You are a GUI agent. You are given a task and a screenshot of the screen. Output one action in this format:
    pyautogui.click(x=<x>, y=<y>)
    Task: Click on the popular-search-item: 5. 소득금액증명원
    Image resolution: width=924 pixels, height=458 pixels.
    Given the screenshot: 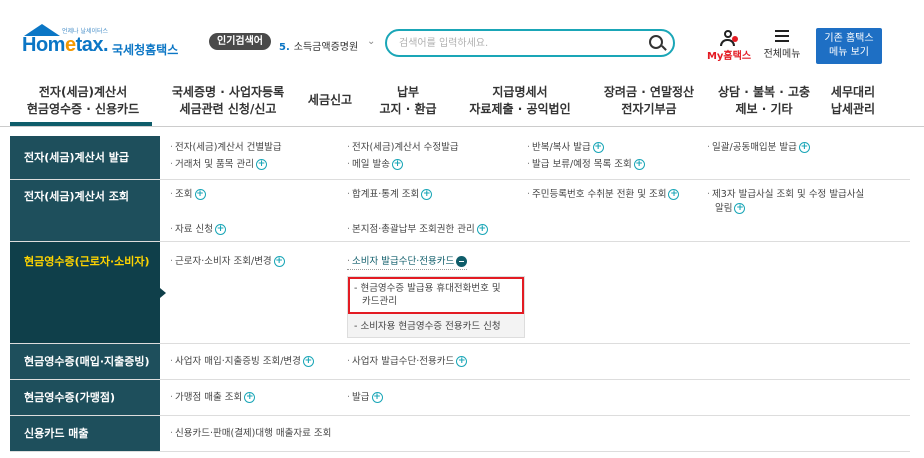 What is the action you would take?
    pyautogui.click(x=318, y=45)
    